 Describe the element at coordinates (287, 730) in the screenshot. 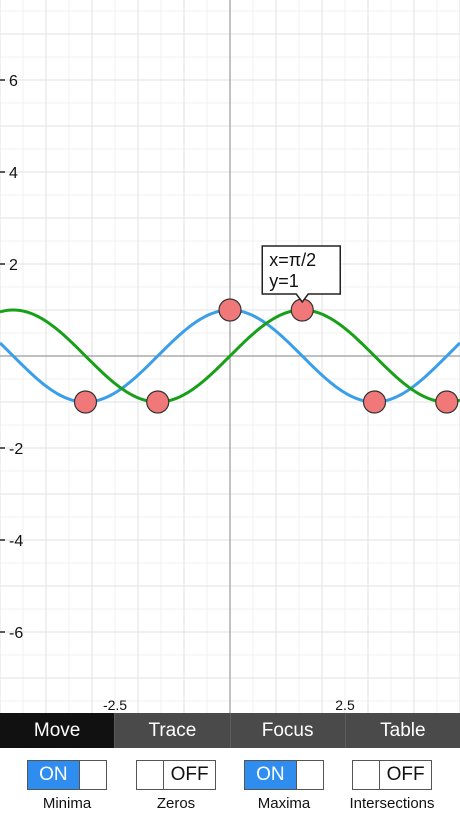

I see `tab-focus: Focus` at that location.